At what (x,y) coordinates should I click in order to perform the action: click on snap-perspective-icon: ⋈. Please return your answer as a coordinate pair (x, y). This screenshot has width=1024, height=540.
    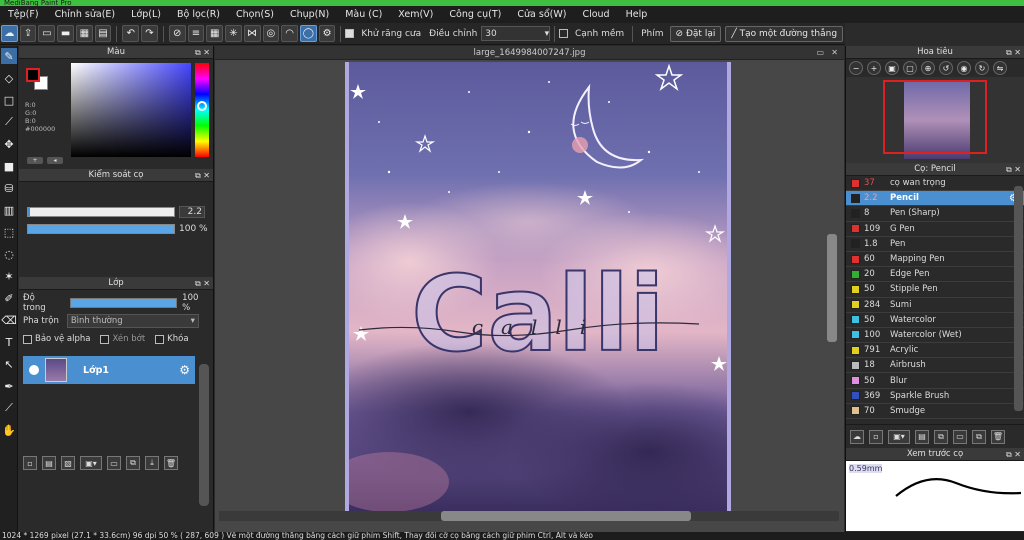
    Looking at the image, I should click on (252, 33).